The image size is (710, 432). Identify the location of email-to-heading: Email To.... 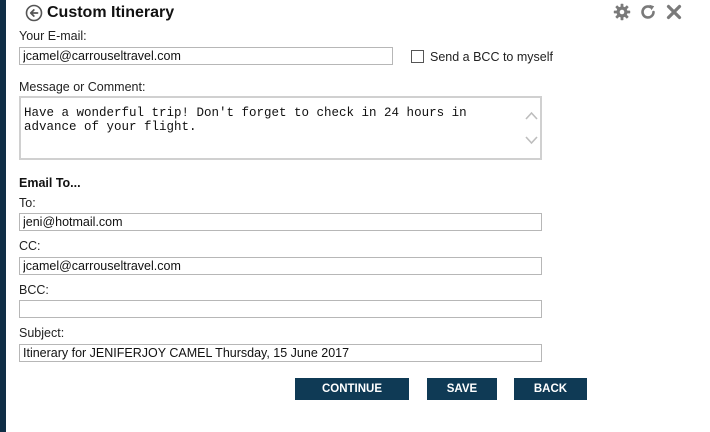
(50, 183).